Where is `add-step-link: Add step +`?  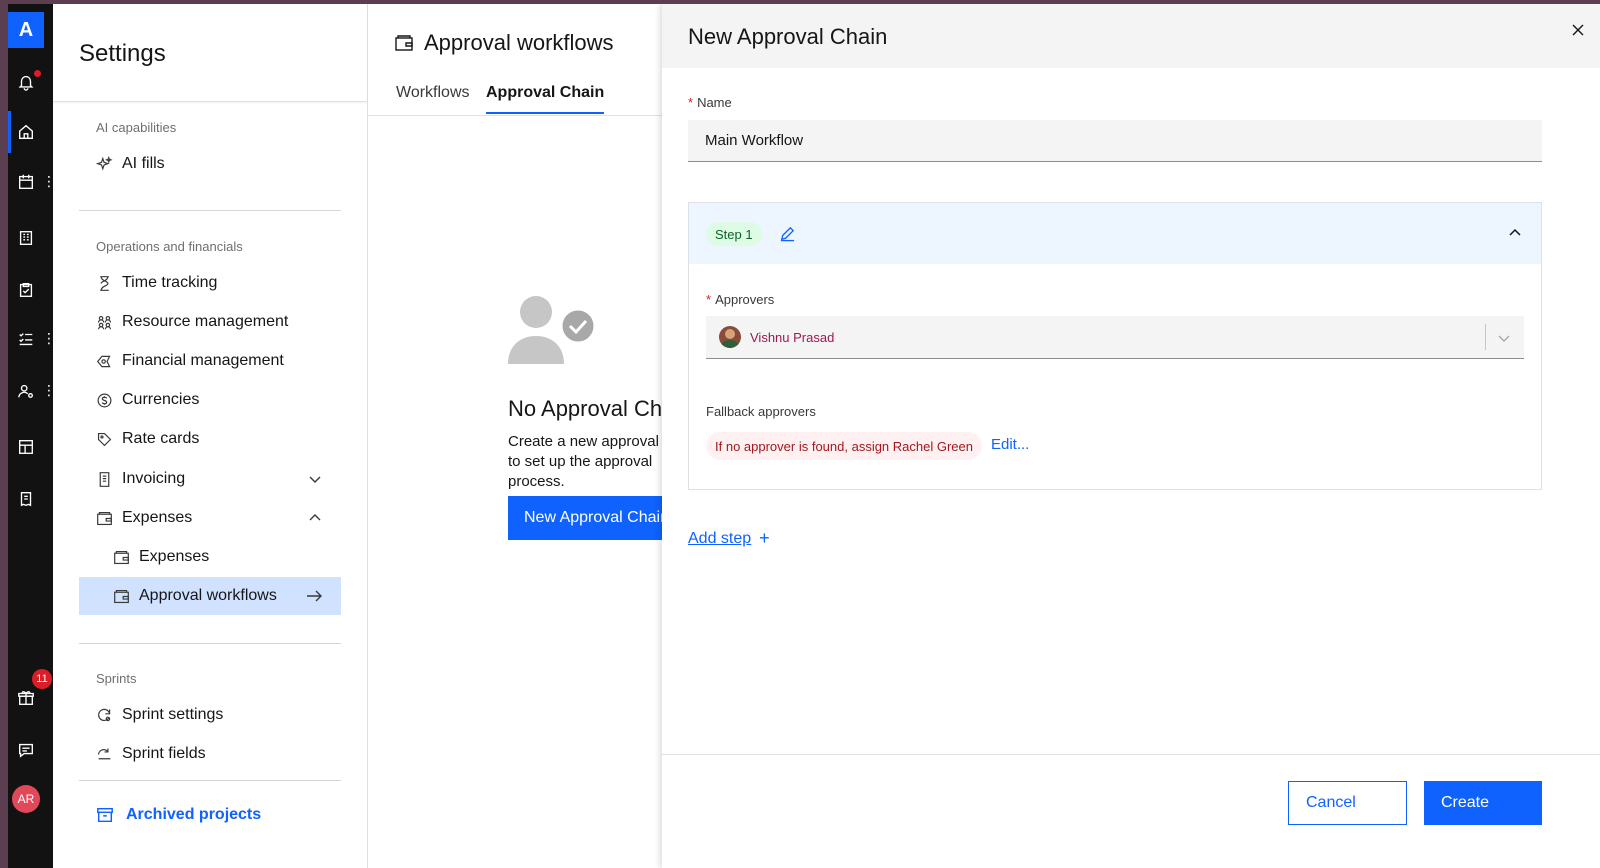 add-step-link: Add step + is located at coordinates (729, 538).